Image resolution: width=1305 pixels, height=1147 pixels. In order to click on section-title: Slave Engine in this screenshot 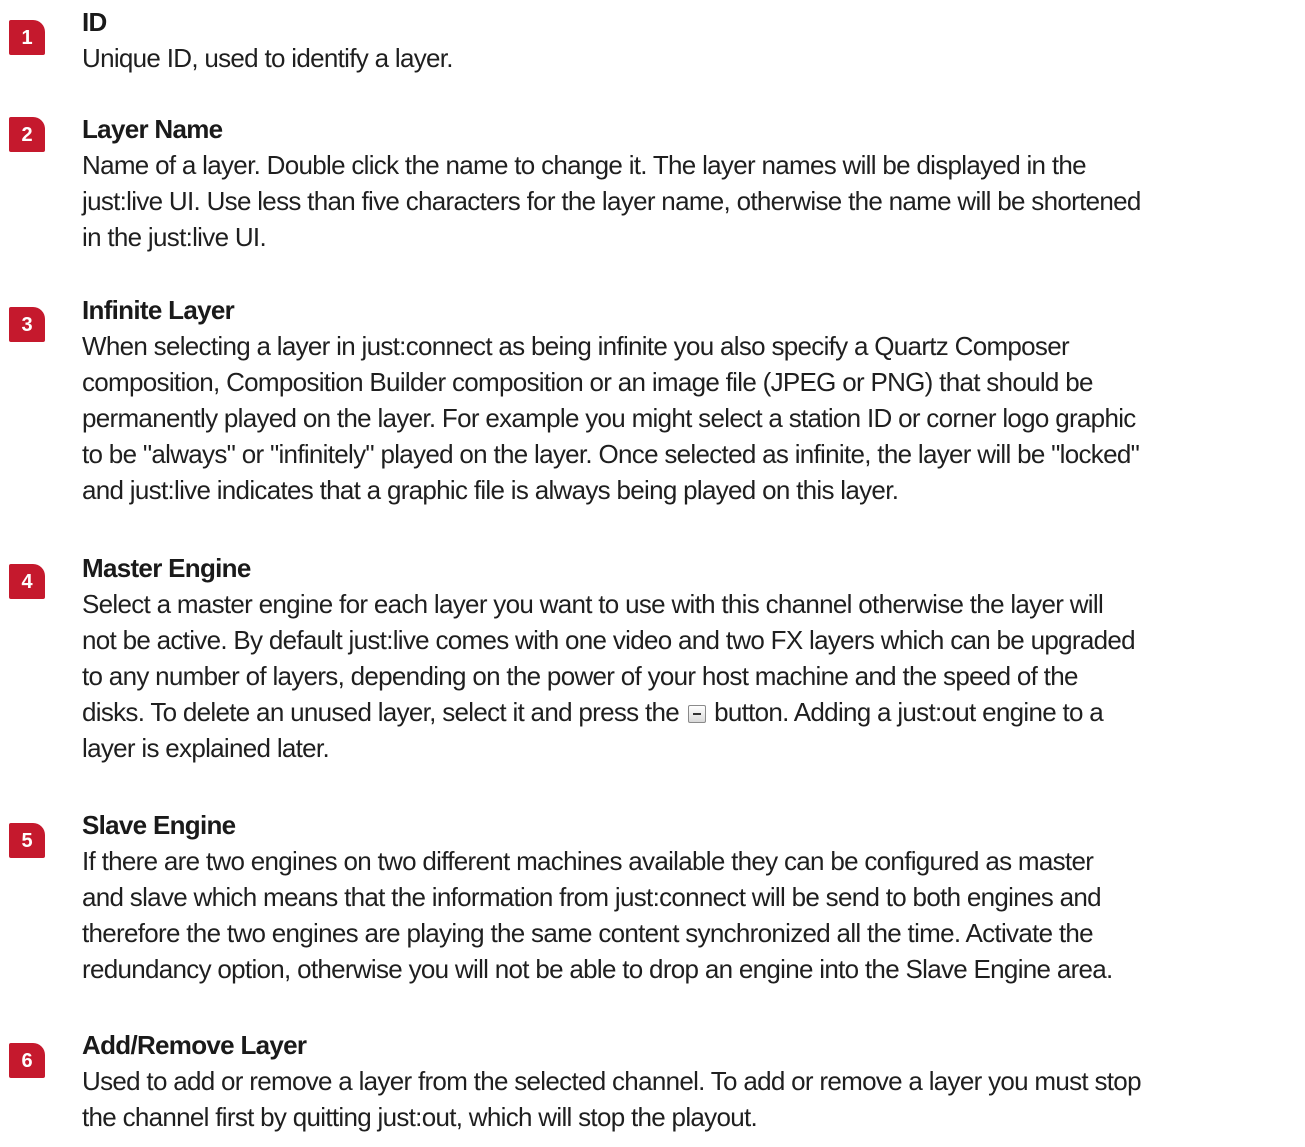, I will do `click(159, 825)`.